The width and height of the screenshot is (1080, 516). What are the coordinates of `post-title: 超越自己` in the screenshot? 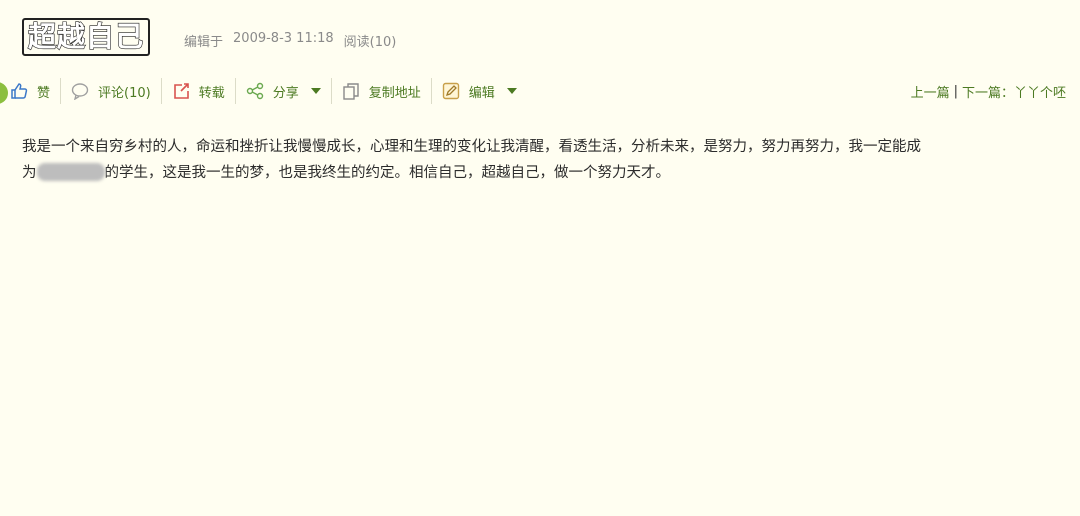 It's located at (86, 37).